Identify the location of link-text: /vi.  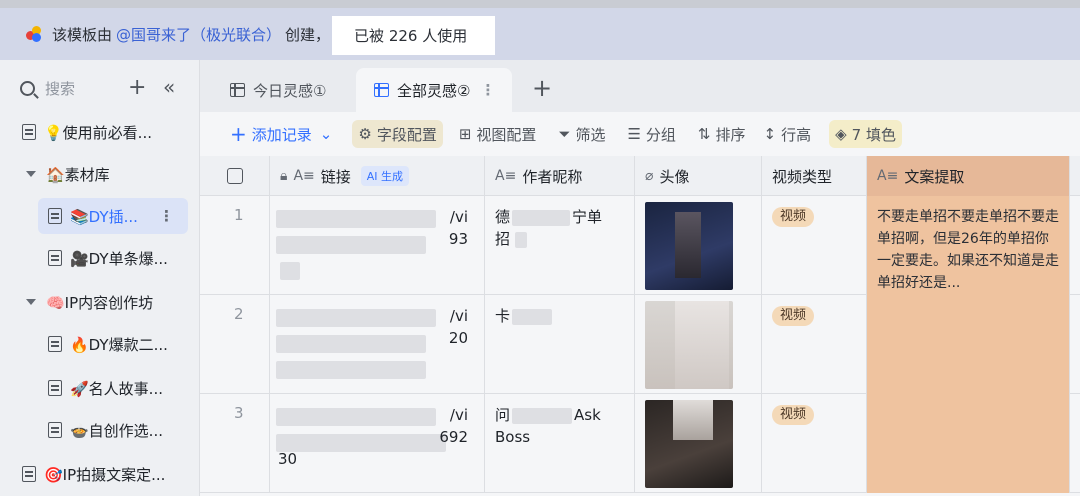
(458, 217).